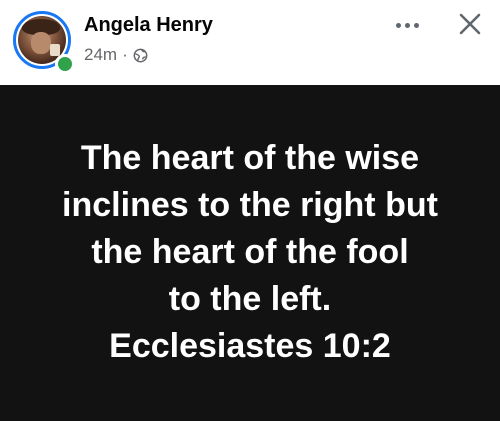  I want to click on more-options-icon, so click(407, 25).